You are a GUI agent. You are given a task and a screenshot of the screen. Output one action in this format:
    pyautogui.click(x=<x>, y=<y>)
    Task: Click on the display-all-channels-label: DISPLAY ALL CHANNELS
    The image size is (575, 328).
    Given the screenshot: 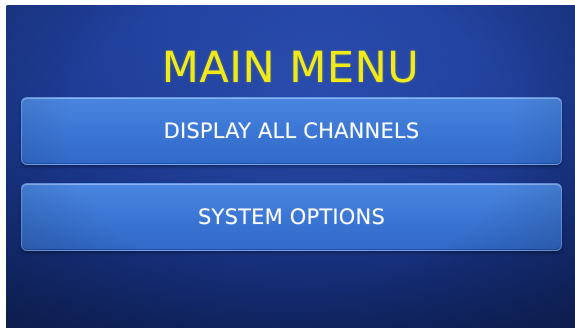 What is the action you would take?
    pyautogui.click(x=291, y=131)
    